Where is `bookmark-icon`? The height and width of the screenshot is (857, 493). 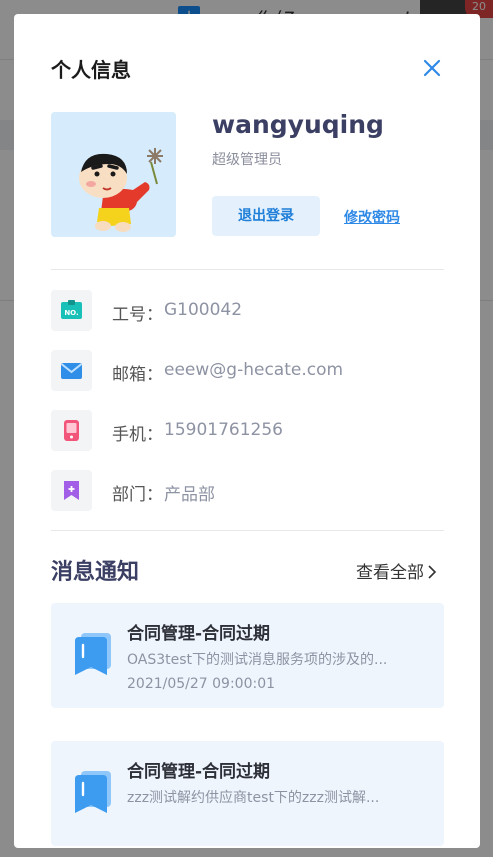
bookmark-icon is located at coordinates (71, 490).